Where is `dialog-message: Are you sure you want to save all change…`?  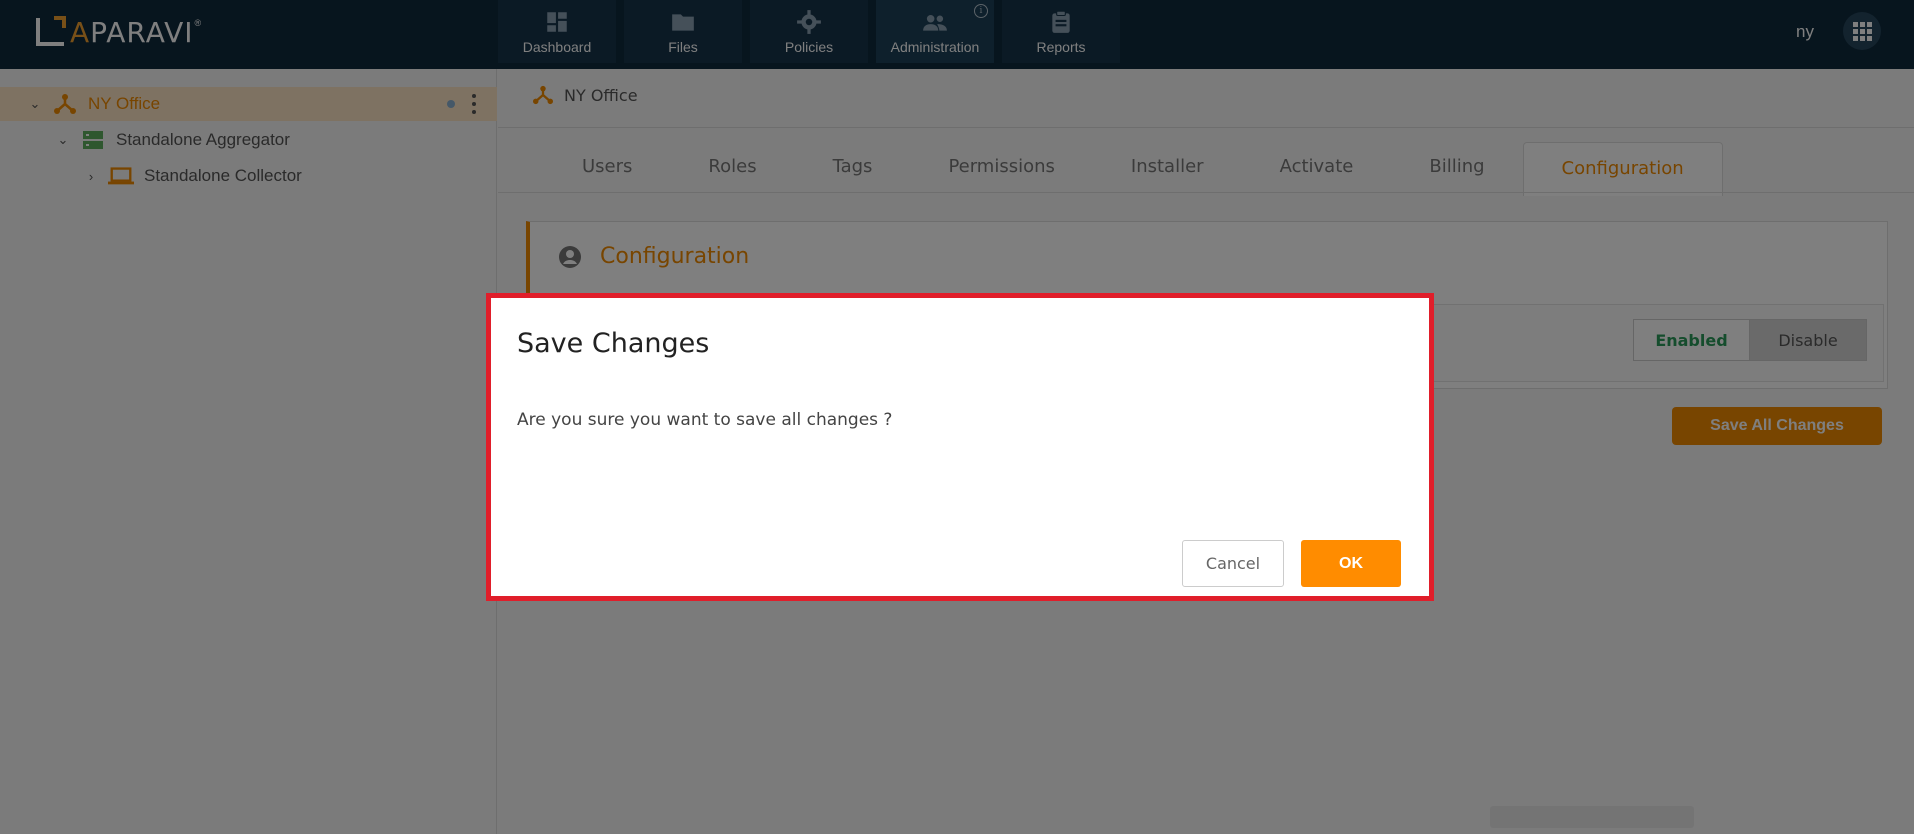
dialog-message: Are you sure you want to save all change… is located at coordinates (705, 420).